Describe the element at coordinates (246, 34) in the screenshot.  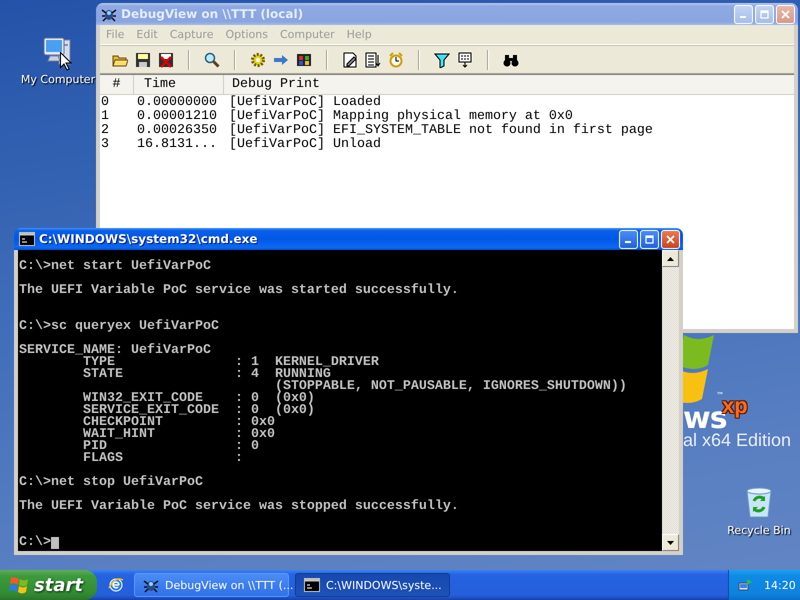
I see `menu-item: Options` at that location.